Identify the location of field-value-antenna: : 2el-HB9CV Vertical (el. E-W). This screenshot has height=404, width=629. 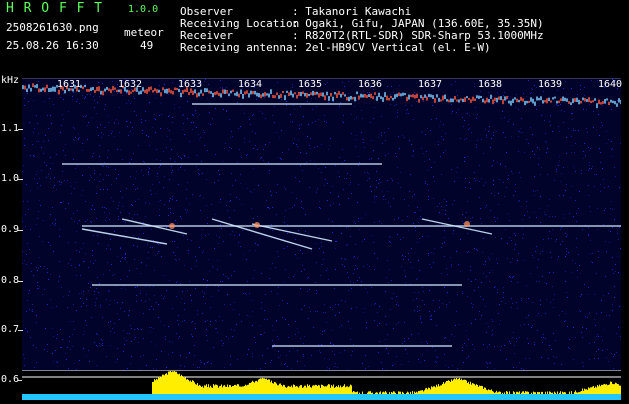
(391, 47).